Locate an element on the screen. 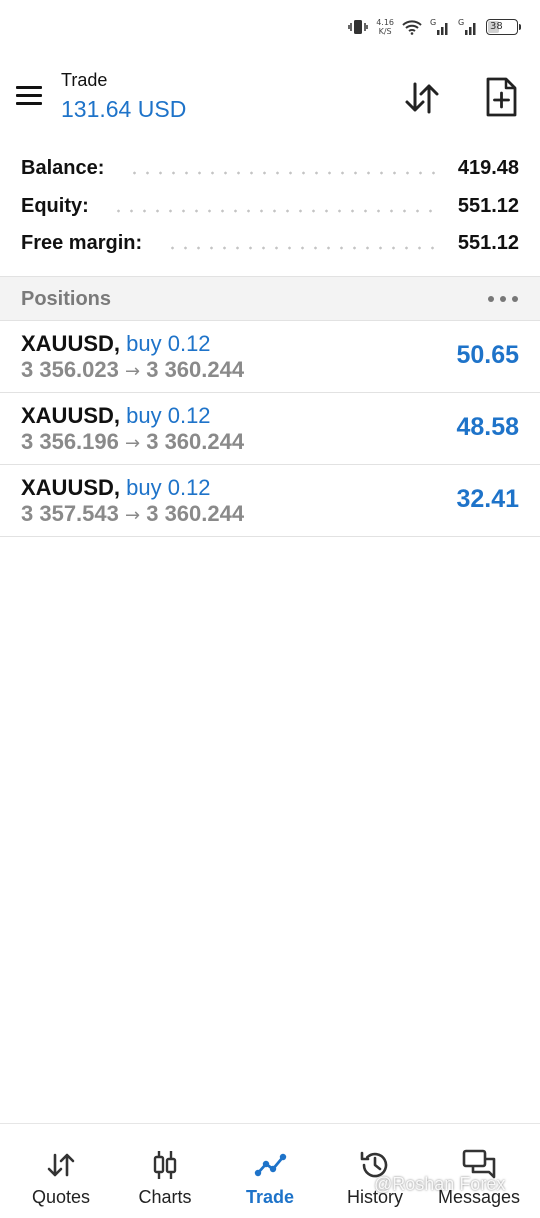 This screenshot has width=540, height=1218. bottom-navigation: Quotes Charts Trade History Messages is located at coordinates (270, 1170).